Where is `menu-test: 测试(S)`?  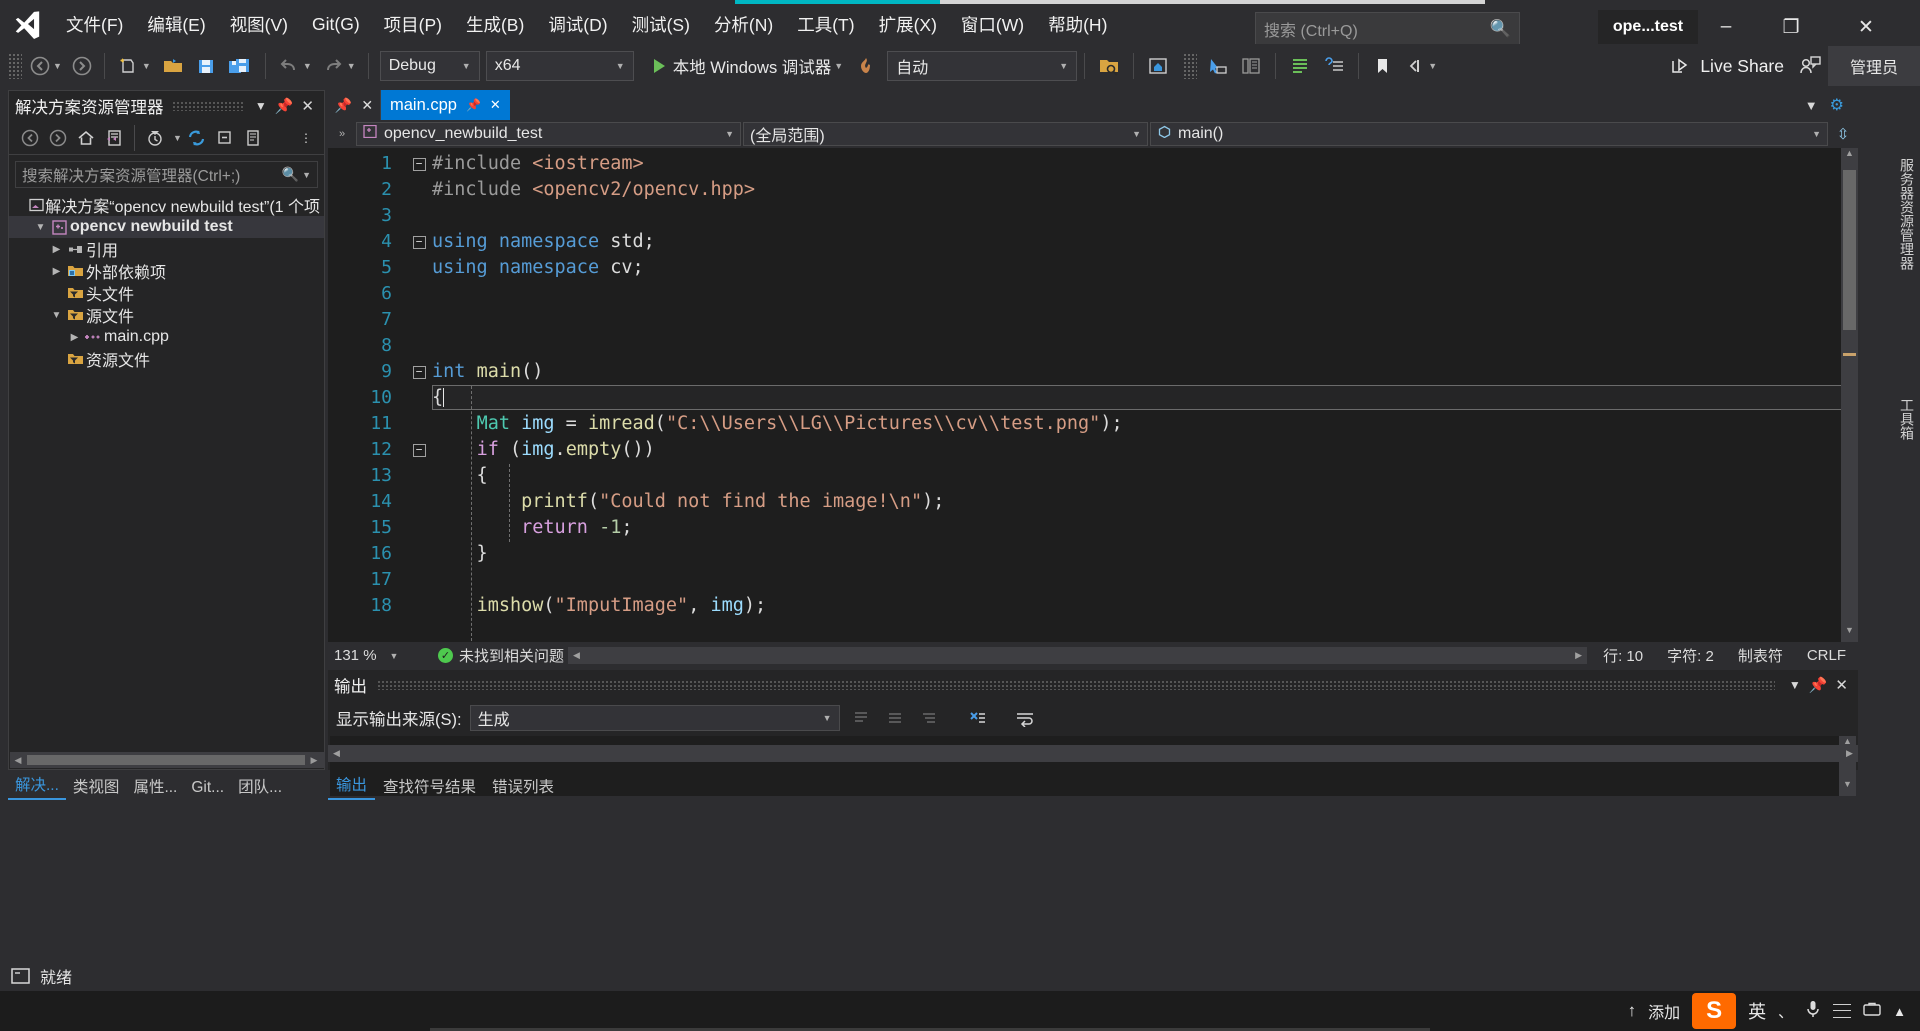
menu-test: 测试(S) is located at coordinates (661, 24).